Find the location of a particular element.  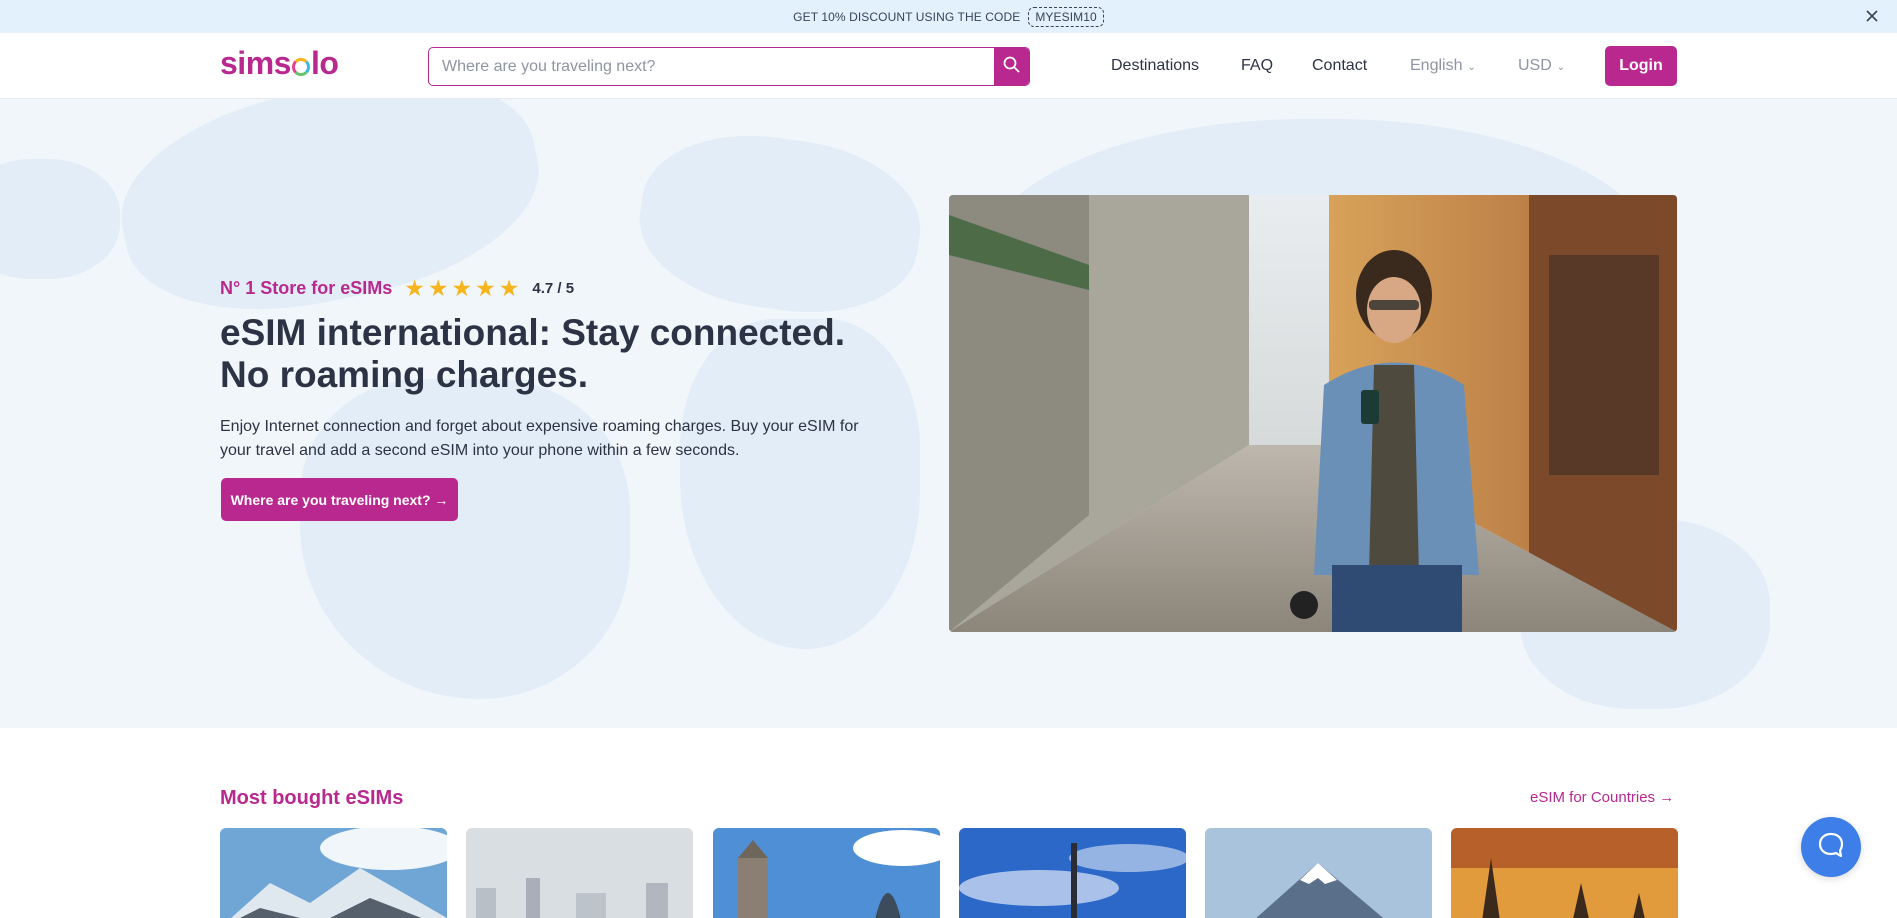

currency-select: USD ⌄ is located at coordinates (1541, 66).